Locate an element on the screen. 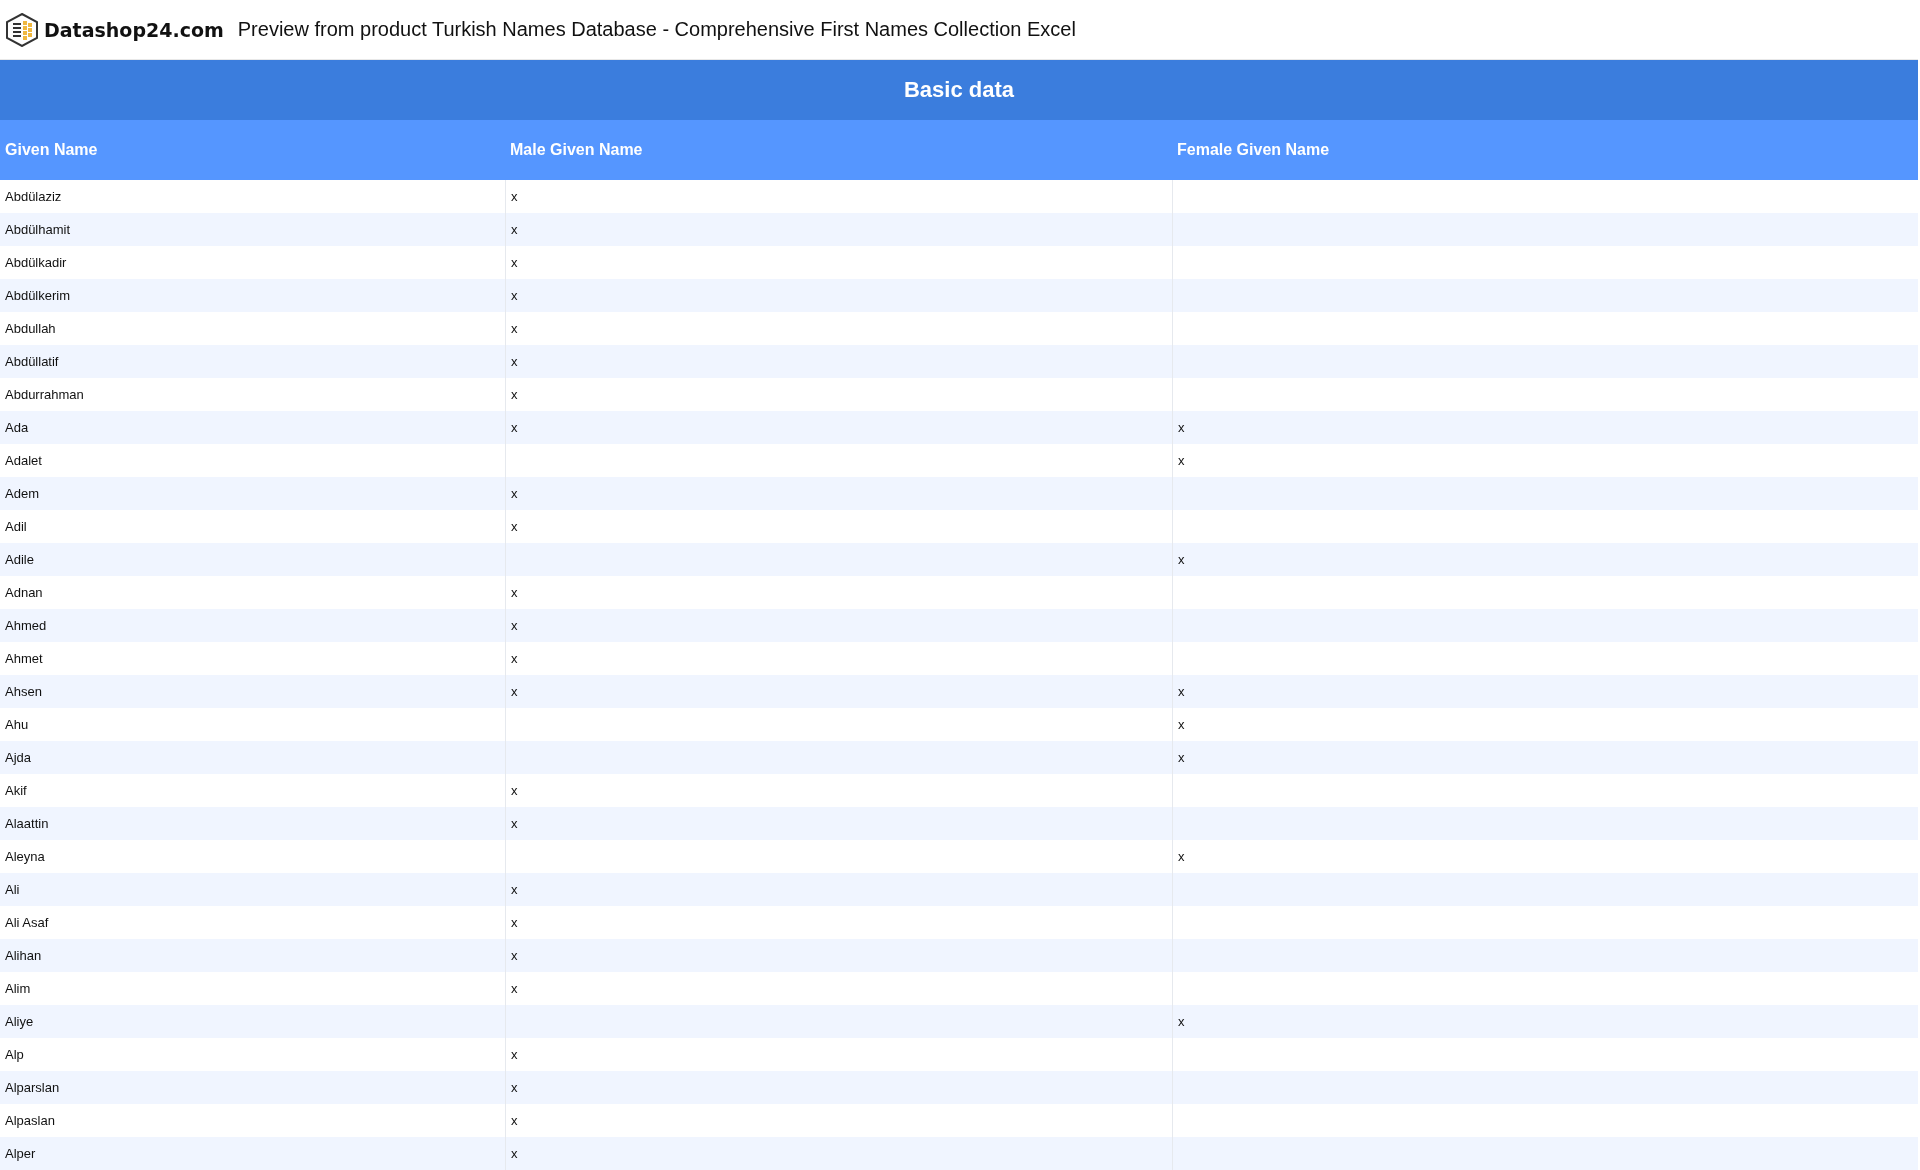 The height and width of the screenshot is (1170, 1920). table-cell-text: Adil is located at coordinates (16, 527).